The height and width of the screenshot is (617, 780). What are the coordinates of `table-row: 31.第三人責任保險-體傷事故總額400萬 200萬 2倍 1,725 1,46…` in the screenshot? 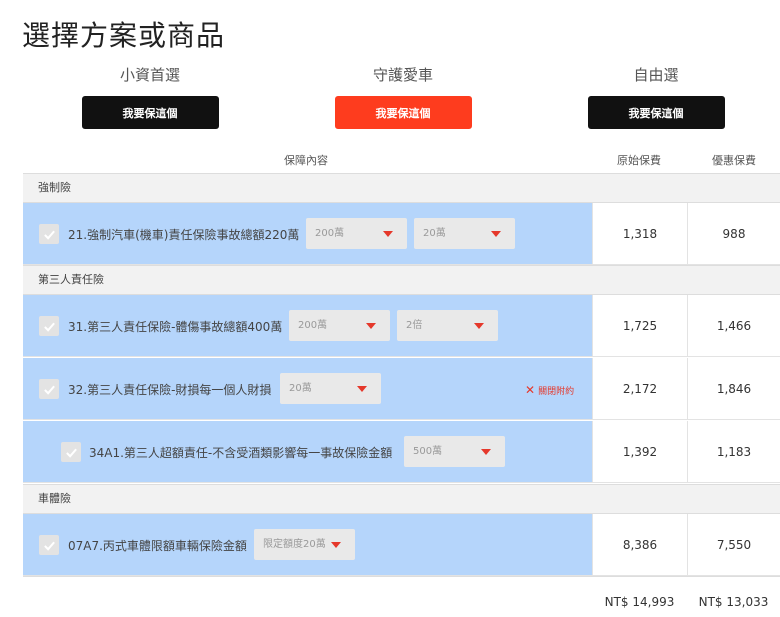 It's located at (401, 326).